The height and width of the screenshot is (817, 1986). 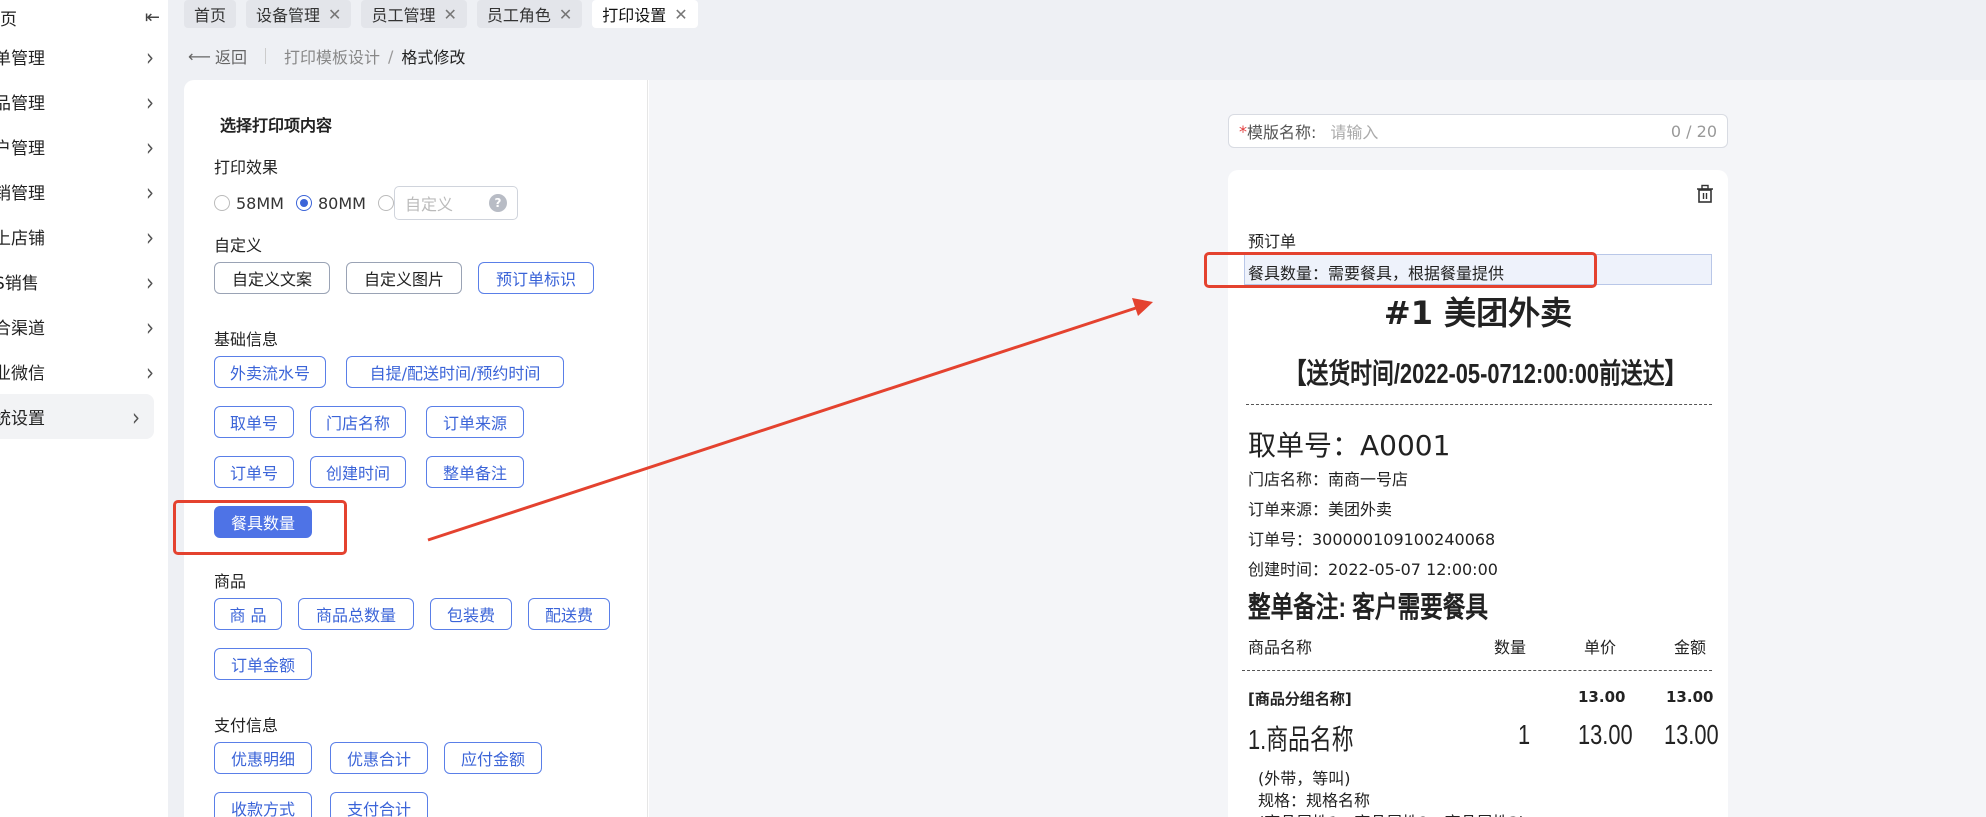 I want to click on panel-title: 选择打印项内容, so click(x=276, y=125).